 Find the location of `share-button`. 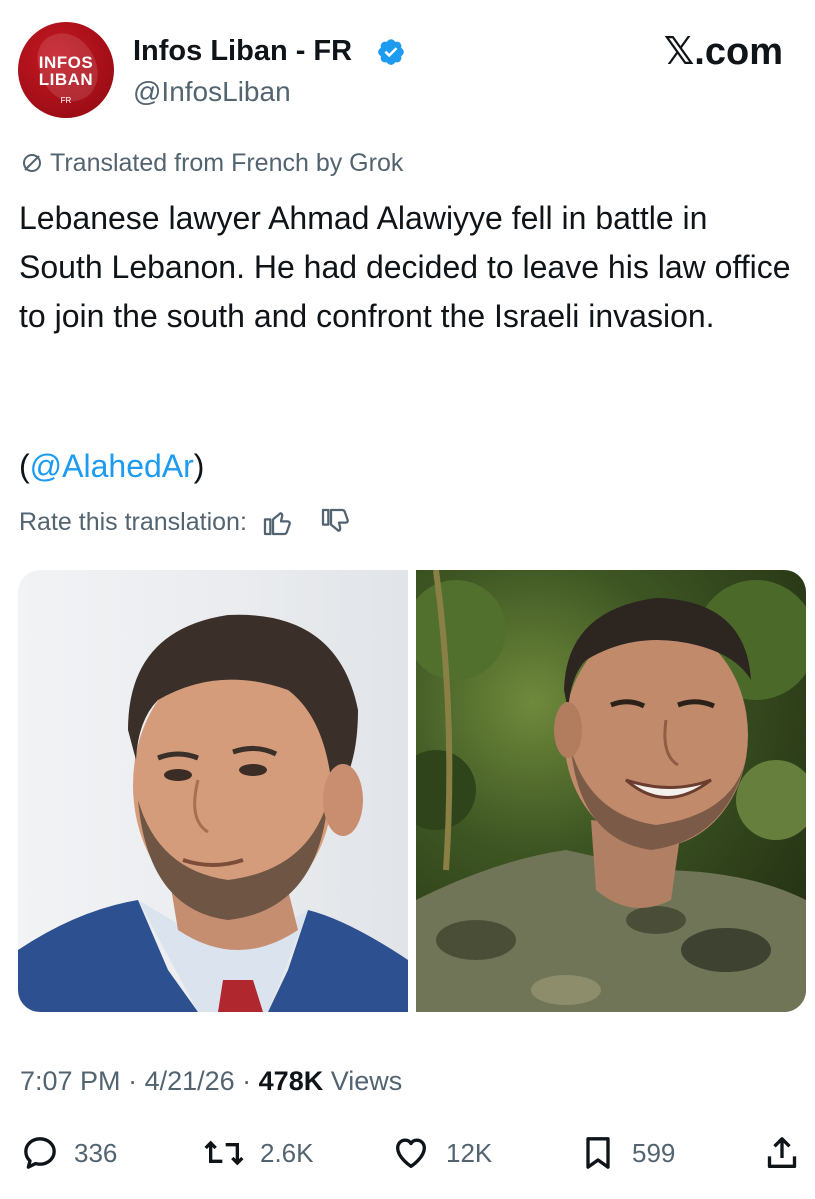

share-button is located at coordinates (788, 1153).